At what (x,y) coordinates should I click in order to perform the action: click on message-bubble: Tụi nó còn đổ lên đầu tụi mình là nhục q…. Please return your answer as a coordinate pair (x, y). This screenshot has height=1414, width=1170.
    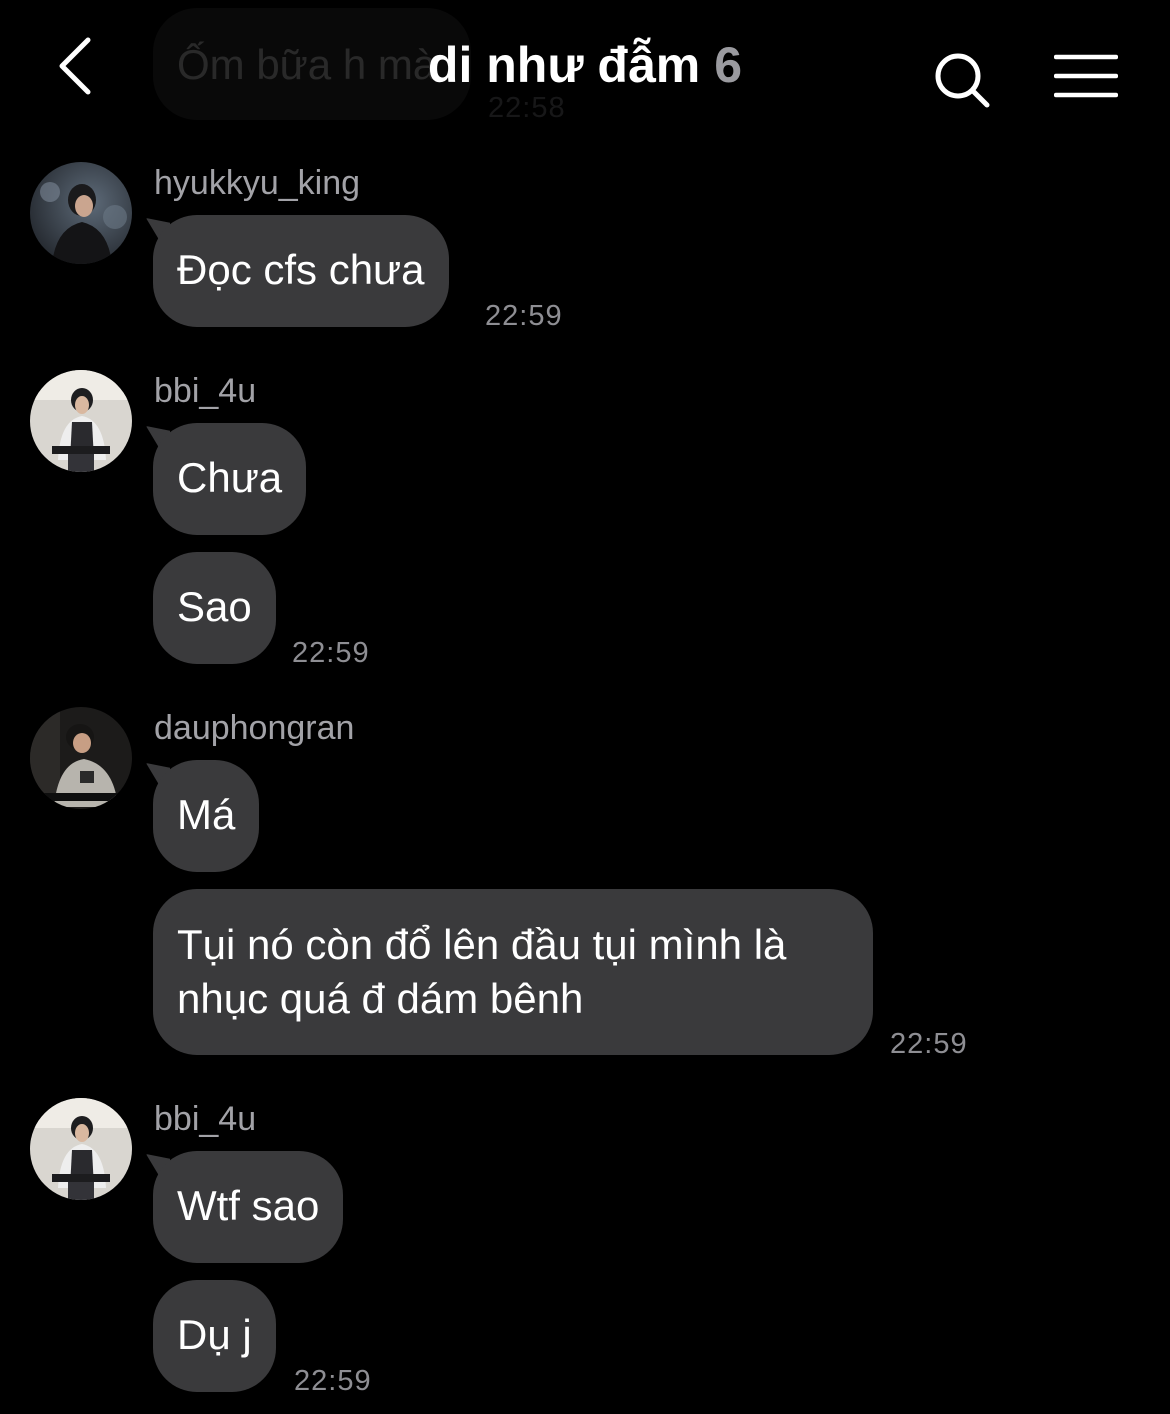
    Looking at the image, I should click on (513, 972).